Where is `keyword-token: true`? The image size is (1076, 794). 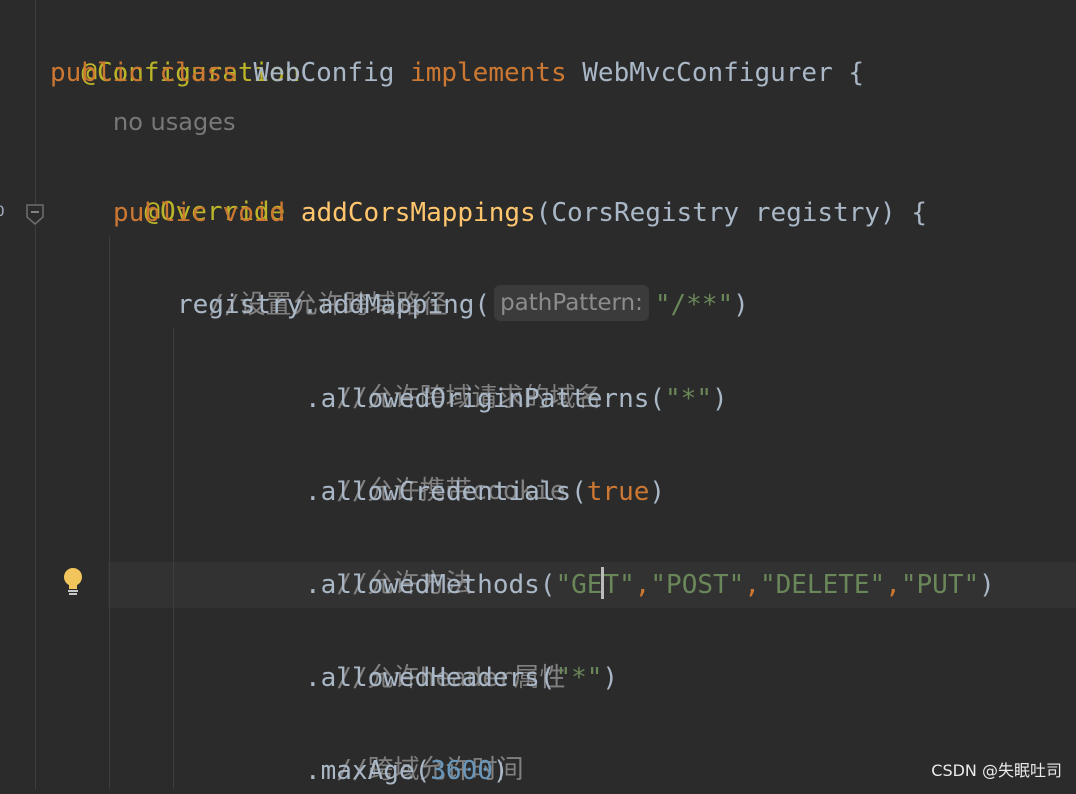
keyword-token: true is located at coordinates (618, 492).